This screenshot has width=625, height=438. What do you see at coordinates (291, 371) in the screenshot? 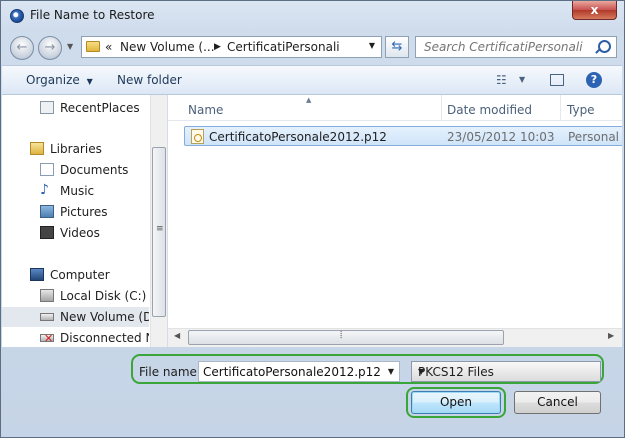
I see `file-name-input` at bounding box center [291, 371].